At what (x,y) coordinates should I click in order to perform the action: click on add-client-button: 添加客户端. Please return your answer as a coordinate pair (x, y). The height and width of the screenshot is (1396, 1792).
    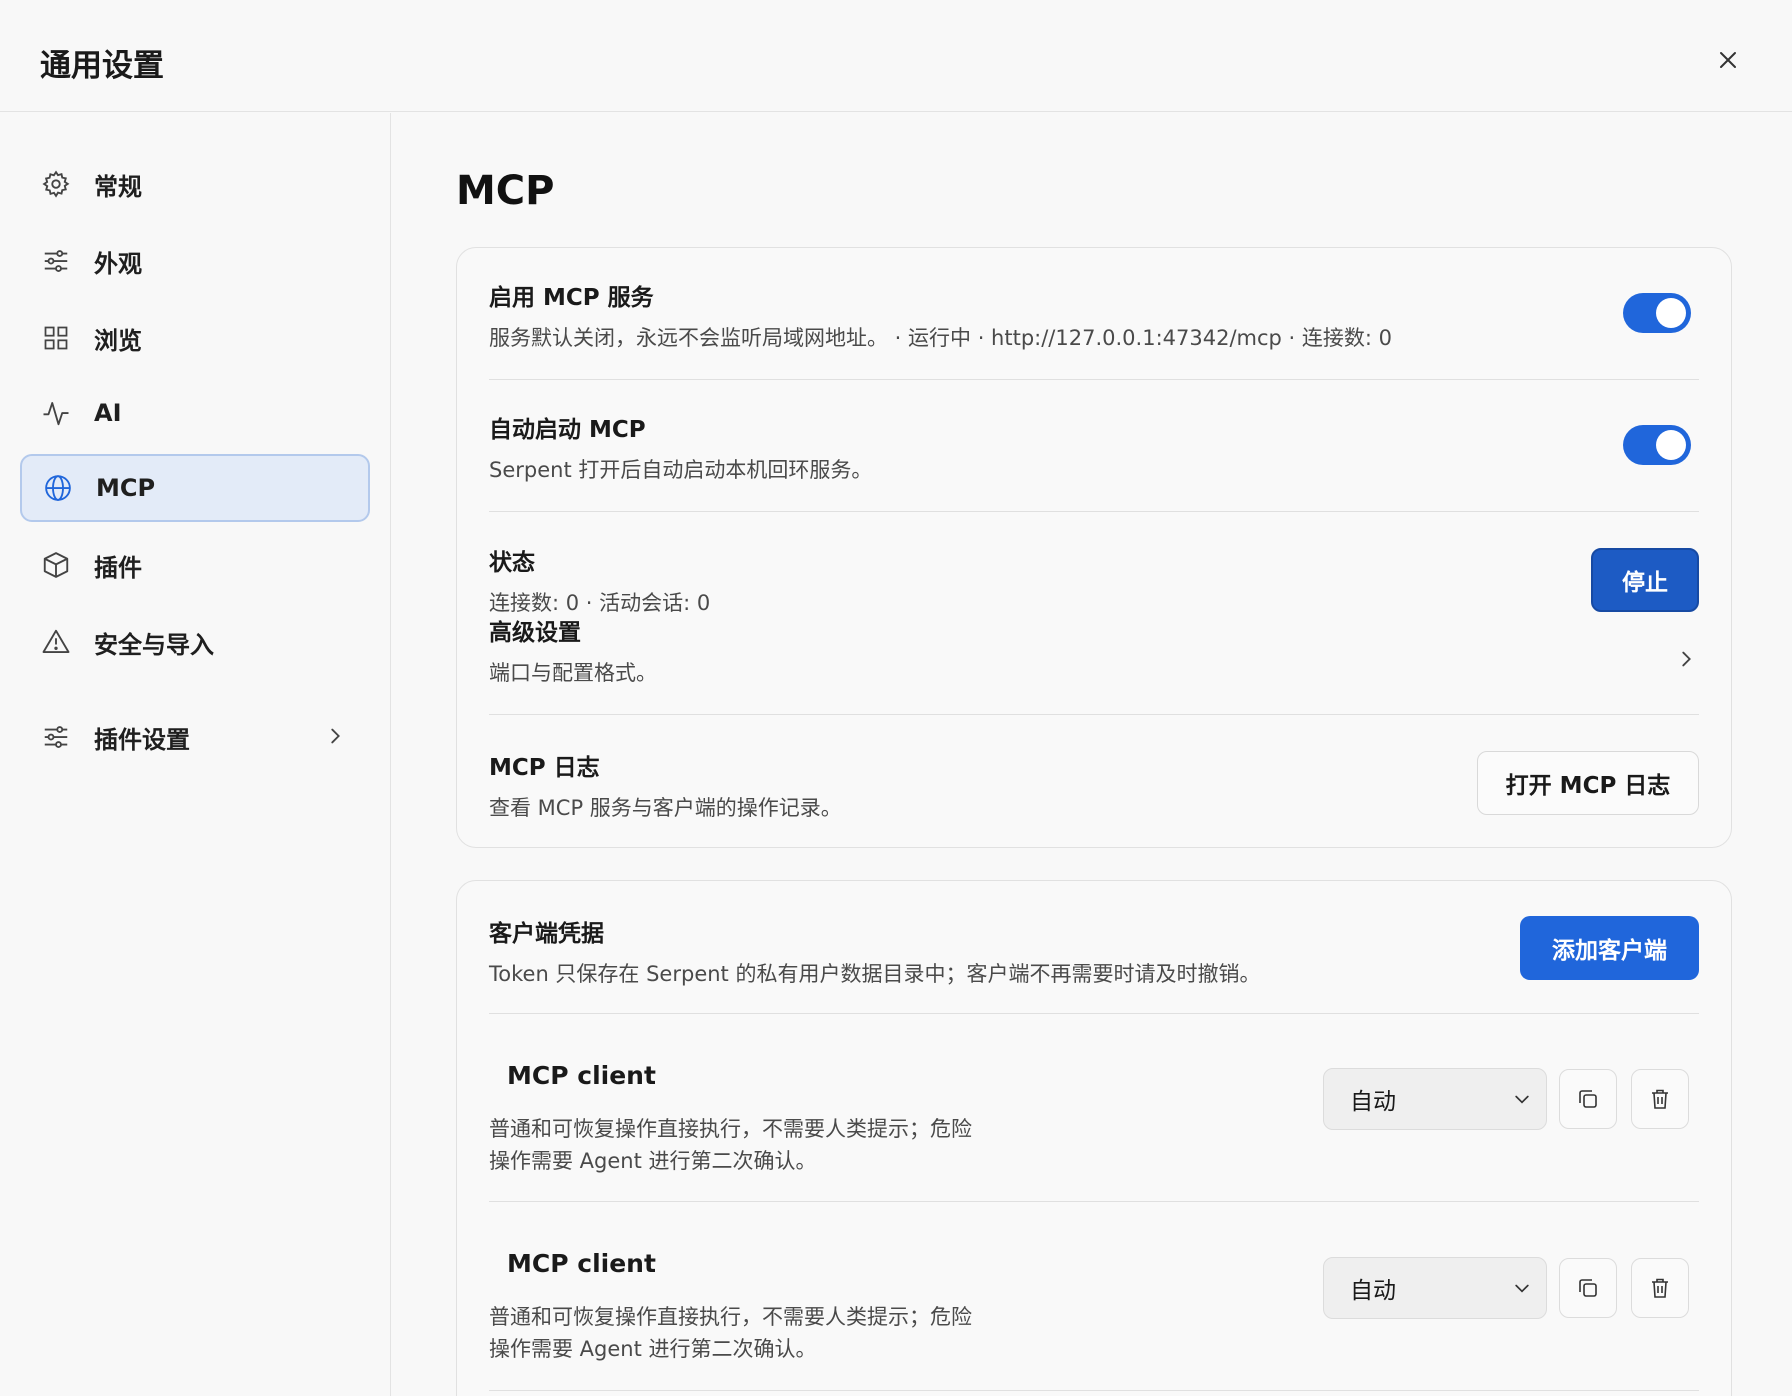
    Looking at the image, I should click on (1609, 948).